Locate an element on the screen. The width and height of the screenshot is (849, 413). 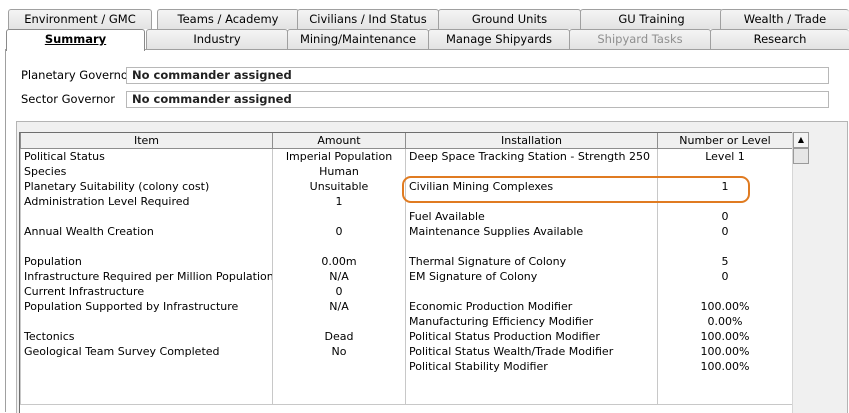
table-cell: EM Signature of Colony is located at coordinates (531, 276).